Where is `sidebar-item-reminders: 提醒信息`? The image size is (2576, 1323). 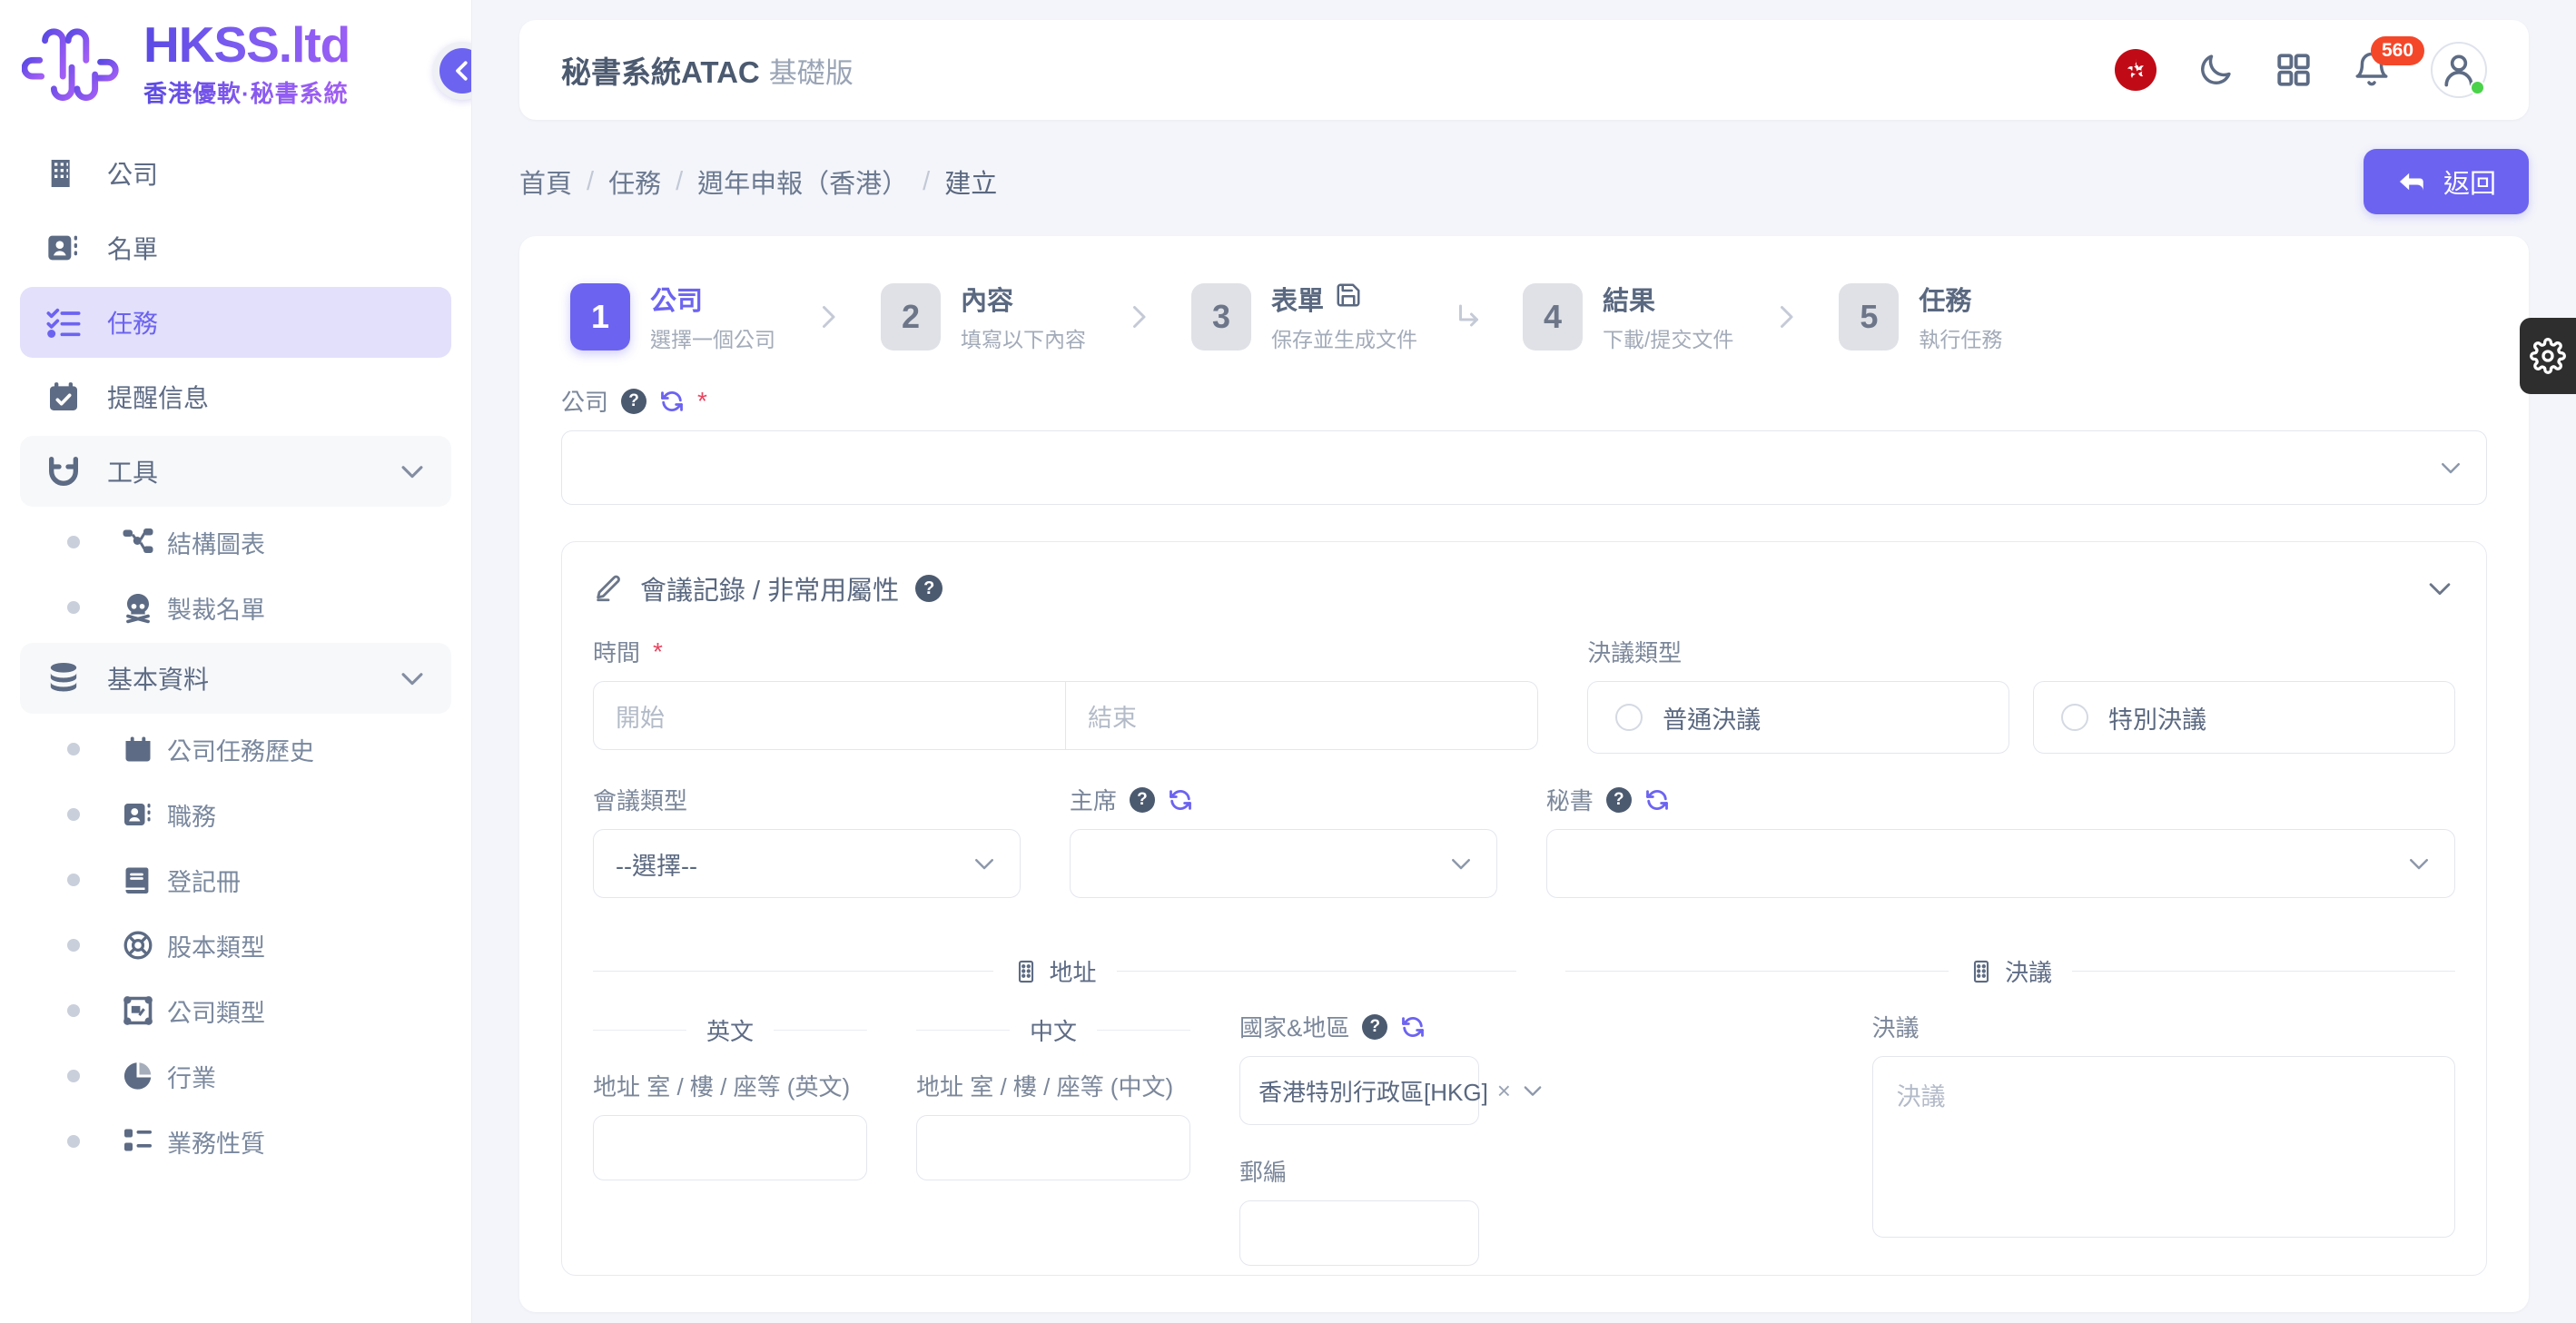 sidebar-item-reminders: 提醒信息 is located at coordinates (235, 396).